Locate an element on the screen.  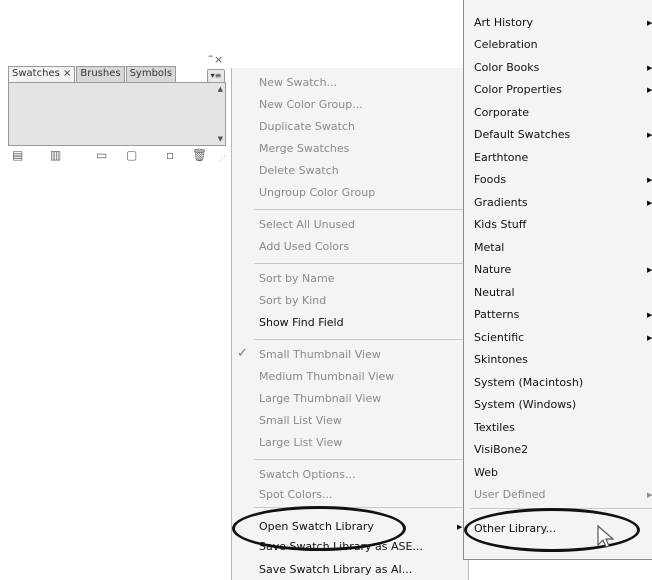
panel-menu-button: ▾≡ is located at coordinates (216, 76).